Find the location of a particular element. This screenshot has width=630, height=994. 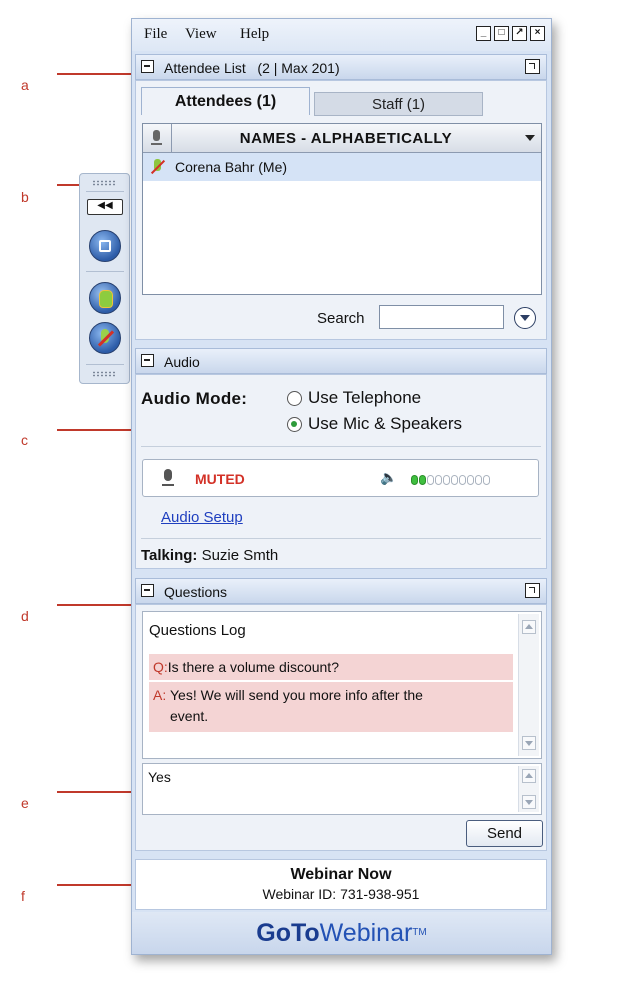

screen-view-button is located at coordinates (105, 246).